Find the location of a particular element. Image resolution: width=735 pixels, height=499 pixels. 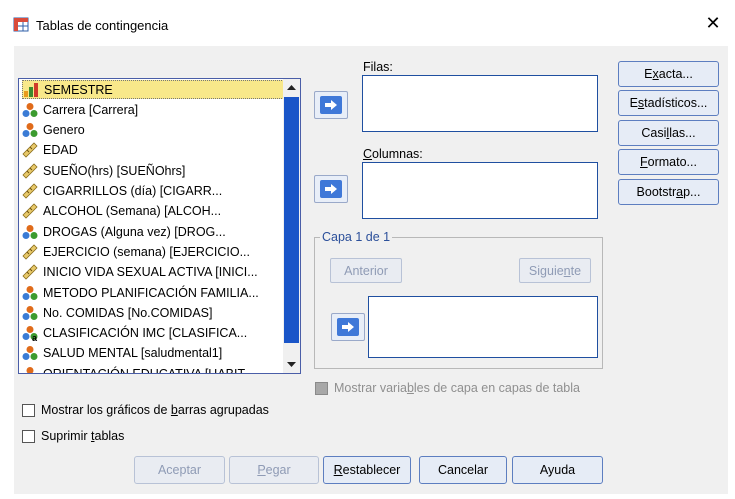

ayuda-button-label-pre: Ayuda is located at coordinates (557, 470).